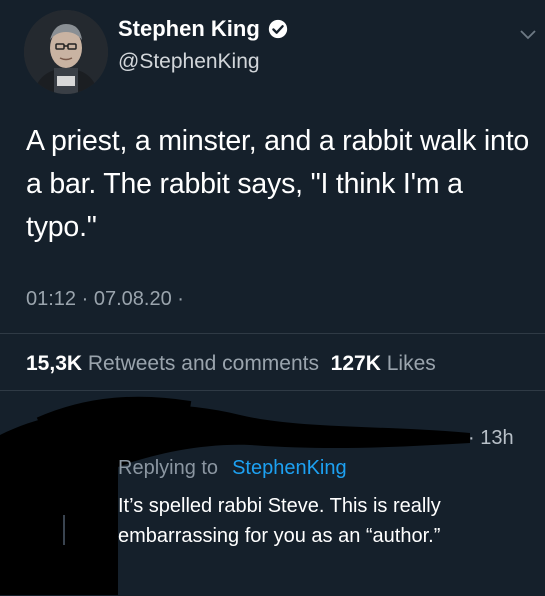 The width and height of the screenshot is (545, 596). Describe the element at coordinates (54, 363) in the screenshot. I see `retweets-count: 15,3K` at that location.